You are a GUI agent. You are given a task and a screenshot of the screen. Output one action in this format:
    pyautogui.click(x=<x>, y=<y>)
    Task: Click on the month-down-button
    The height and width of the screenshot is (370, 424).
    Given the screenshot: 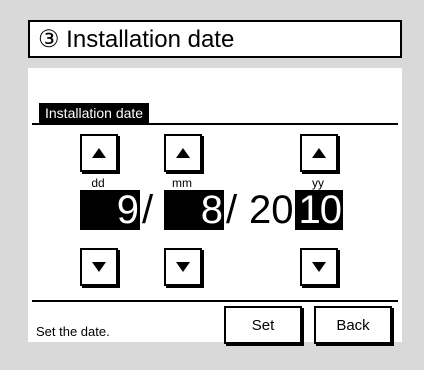 What is the action you would take?
    pyautogui.click(x=183, y=267)
    